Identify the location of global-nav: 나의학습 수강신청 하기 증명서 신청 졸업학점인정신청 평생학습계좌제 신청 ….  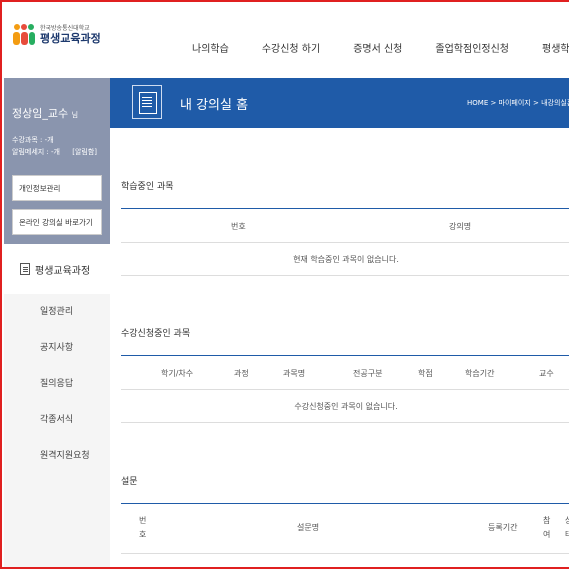
(380, 47).